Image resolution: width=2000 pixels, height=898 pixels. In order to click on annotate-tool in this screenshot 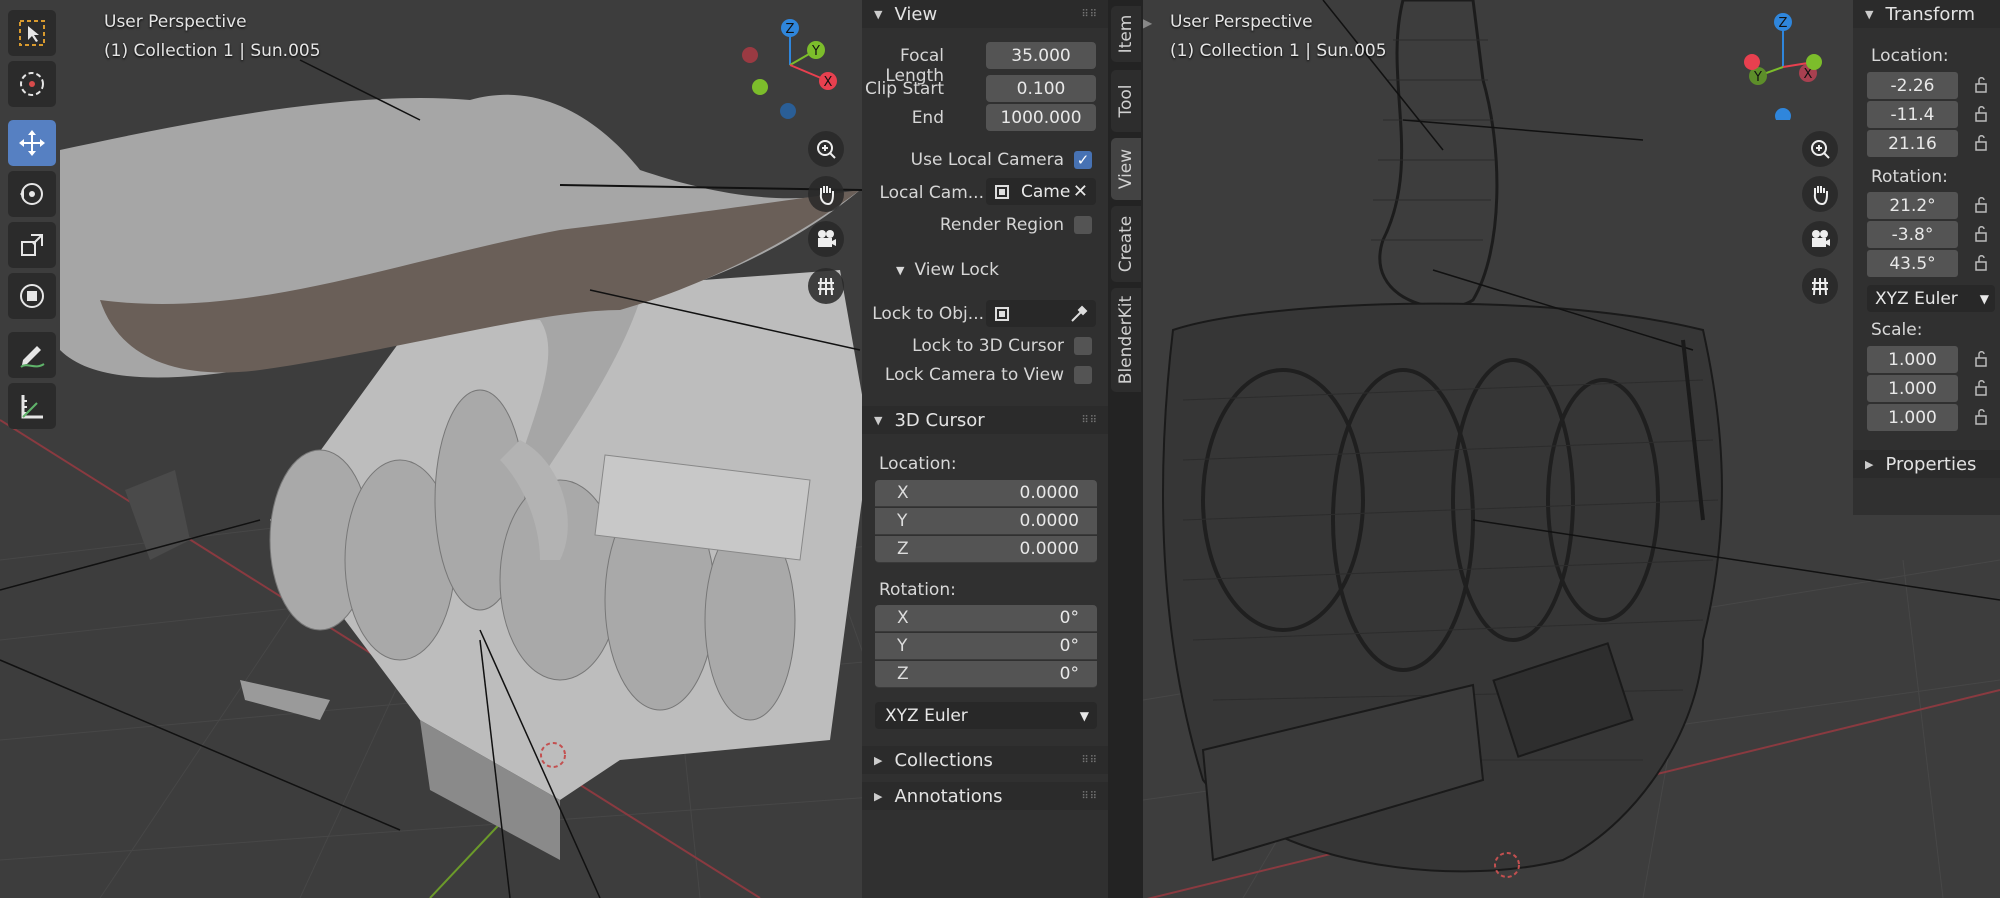, I will do `click(32, 355)`.